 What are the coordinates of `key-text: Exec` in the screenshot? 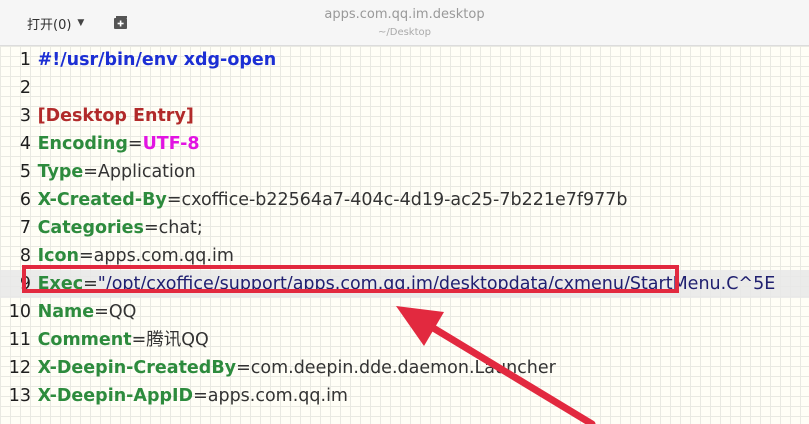 It's located at (60, 284).